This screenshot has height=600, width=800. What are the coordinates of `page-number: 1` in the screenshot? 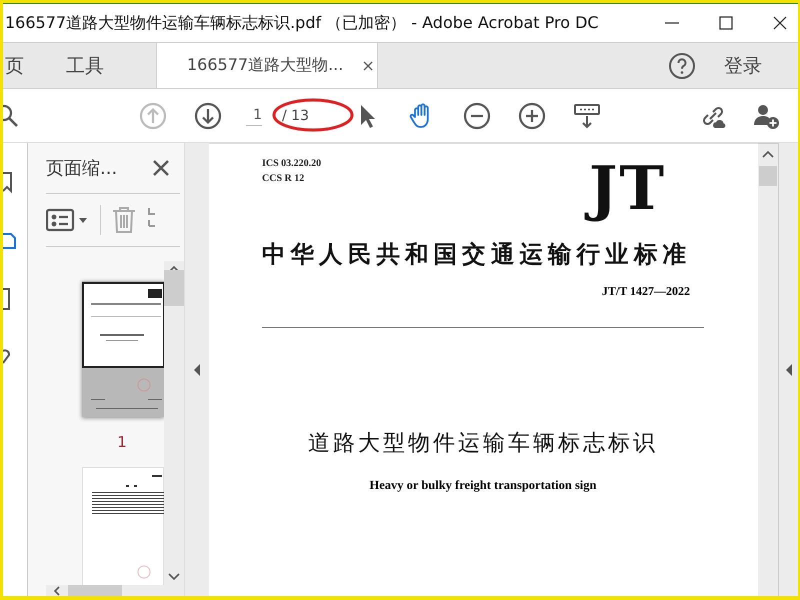 It's located at (122, 442).